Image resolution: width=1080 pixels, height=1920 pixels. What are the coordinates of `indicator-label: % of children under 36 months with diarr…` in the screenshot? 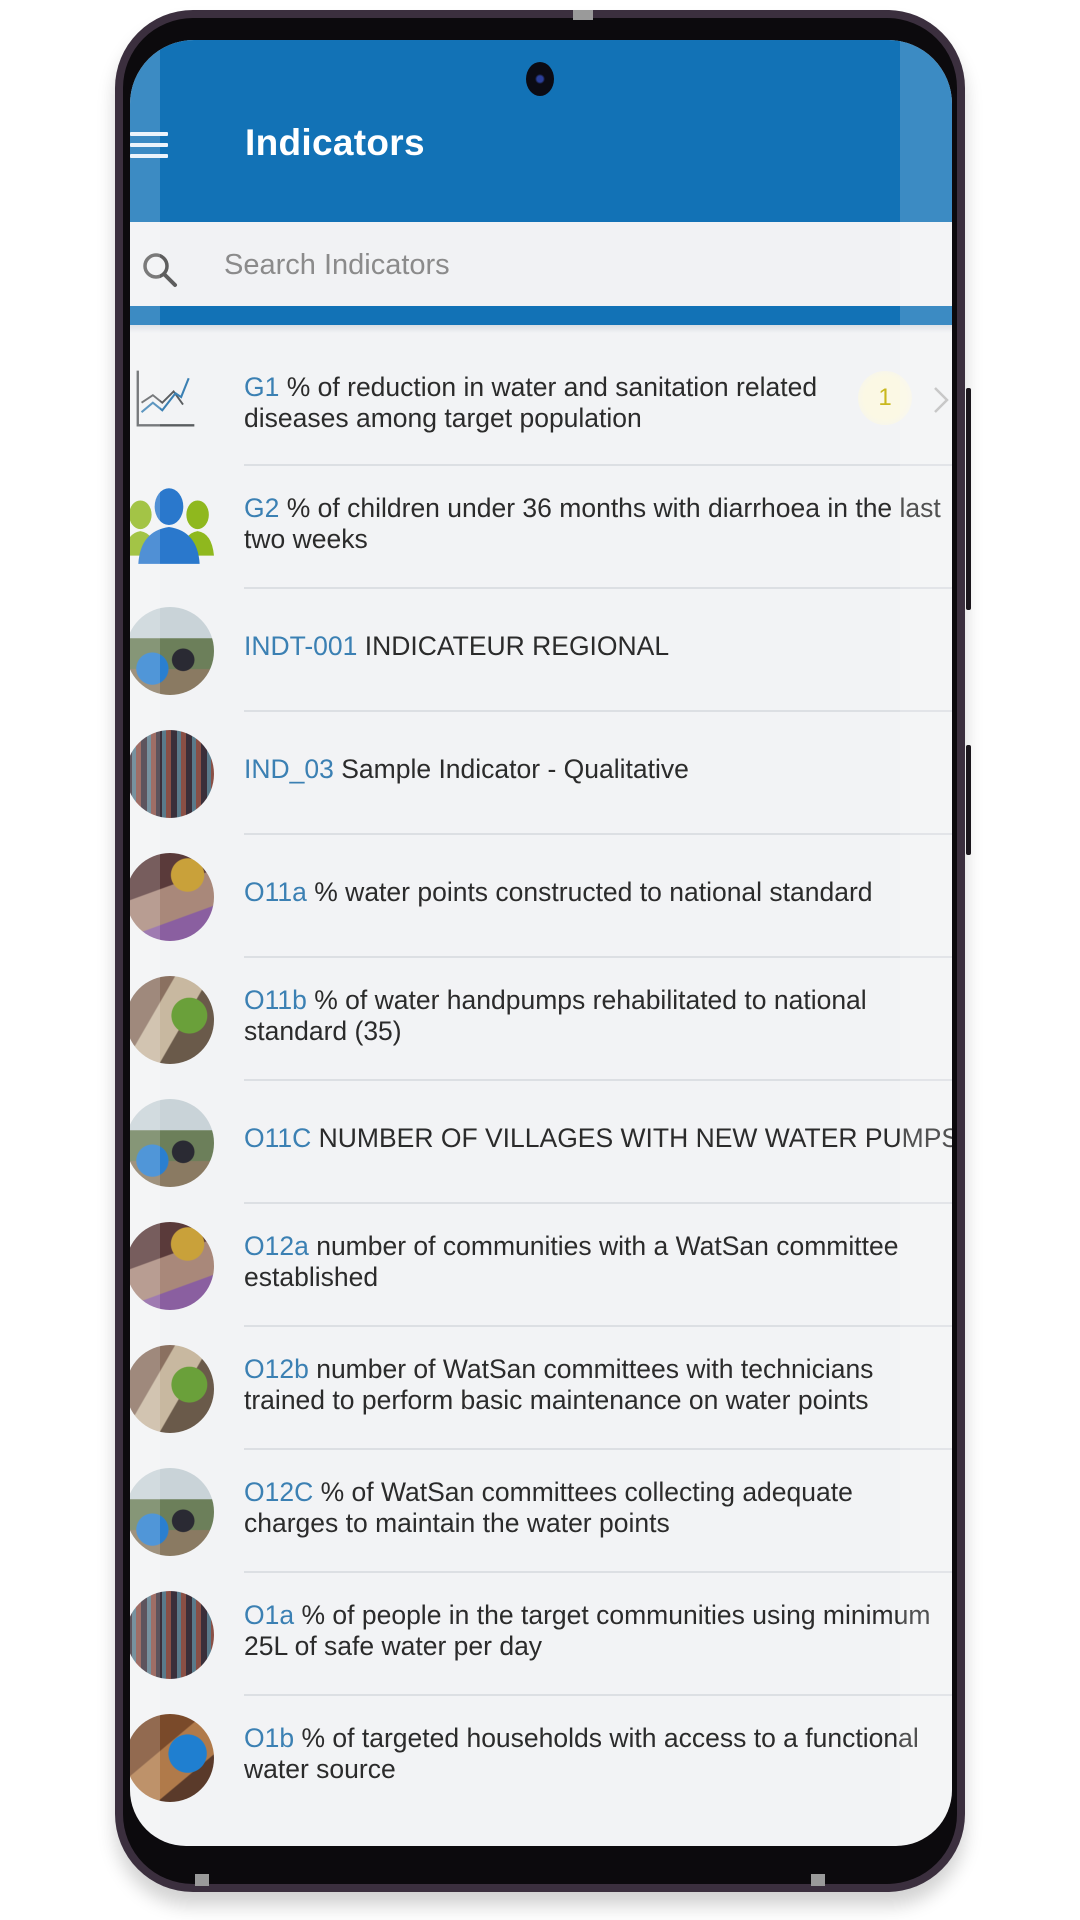 It's located at (592, 523).